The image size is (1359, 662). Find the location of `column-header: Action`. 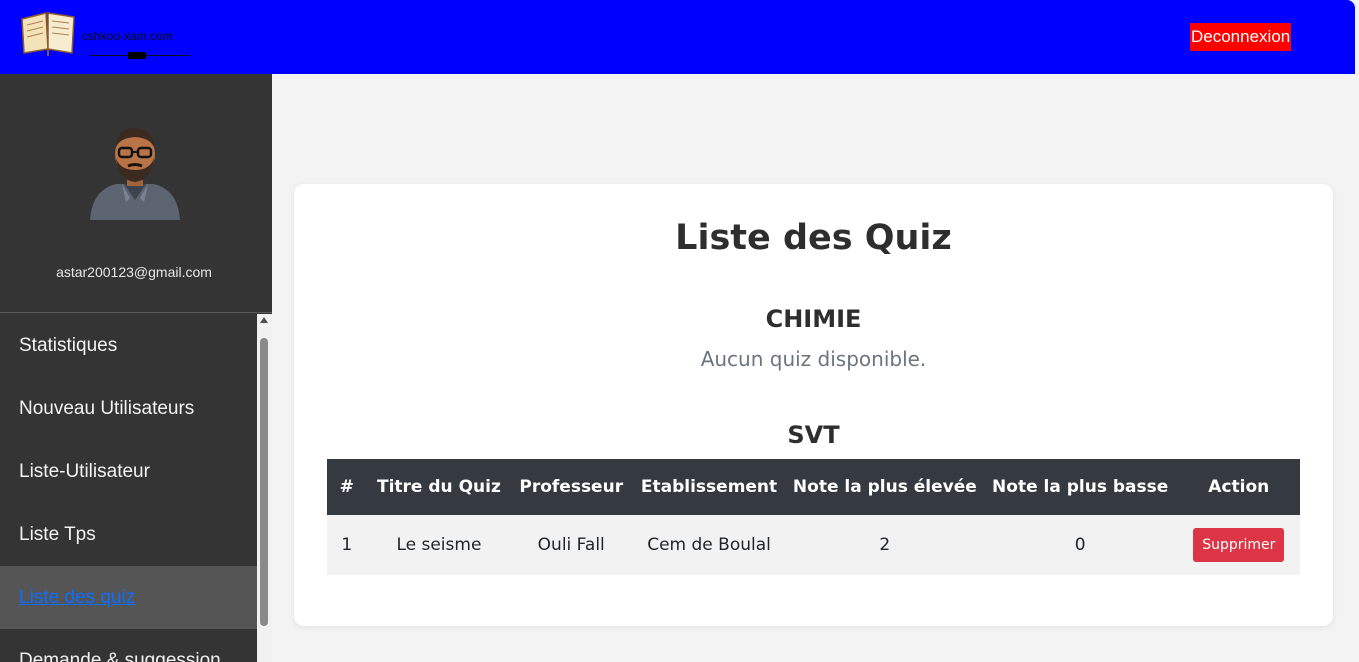

column-header: Action is located at coordinates (1239, 487).